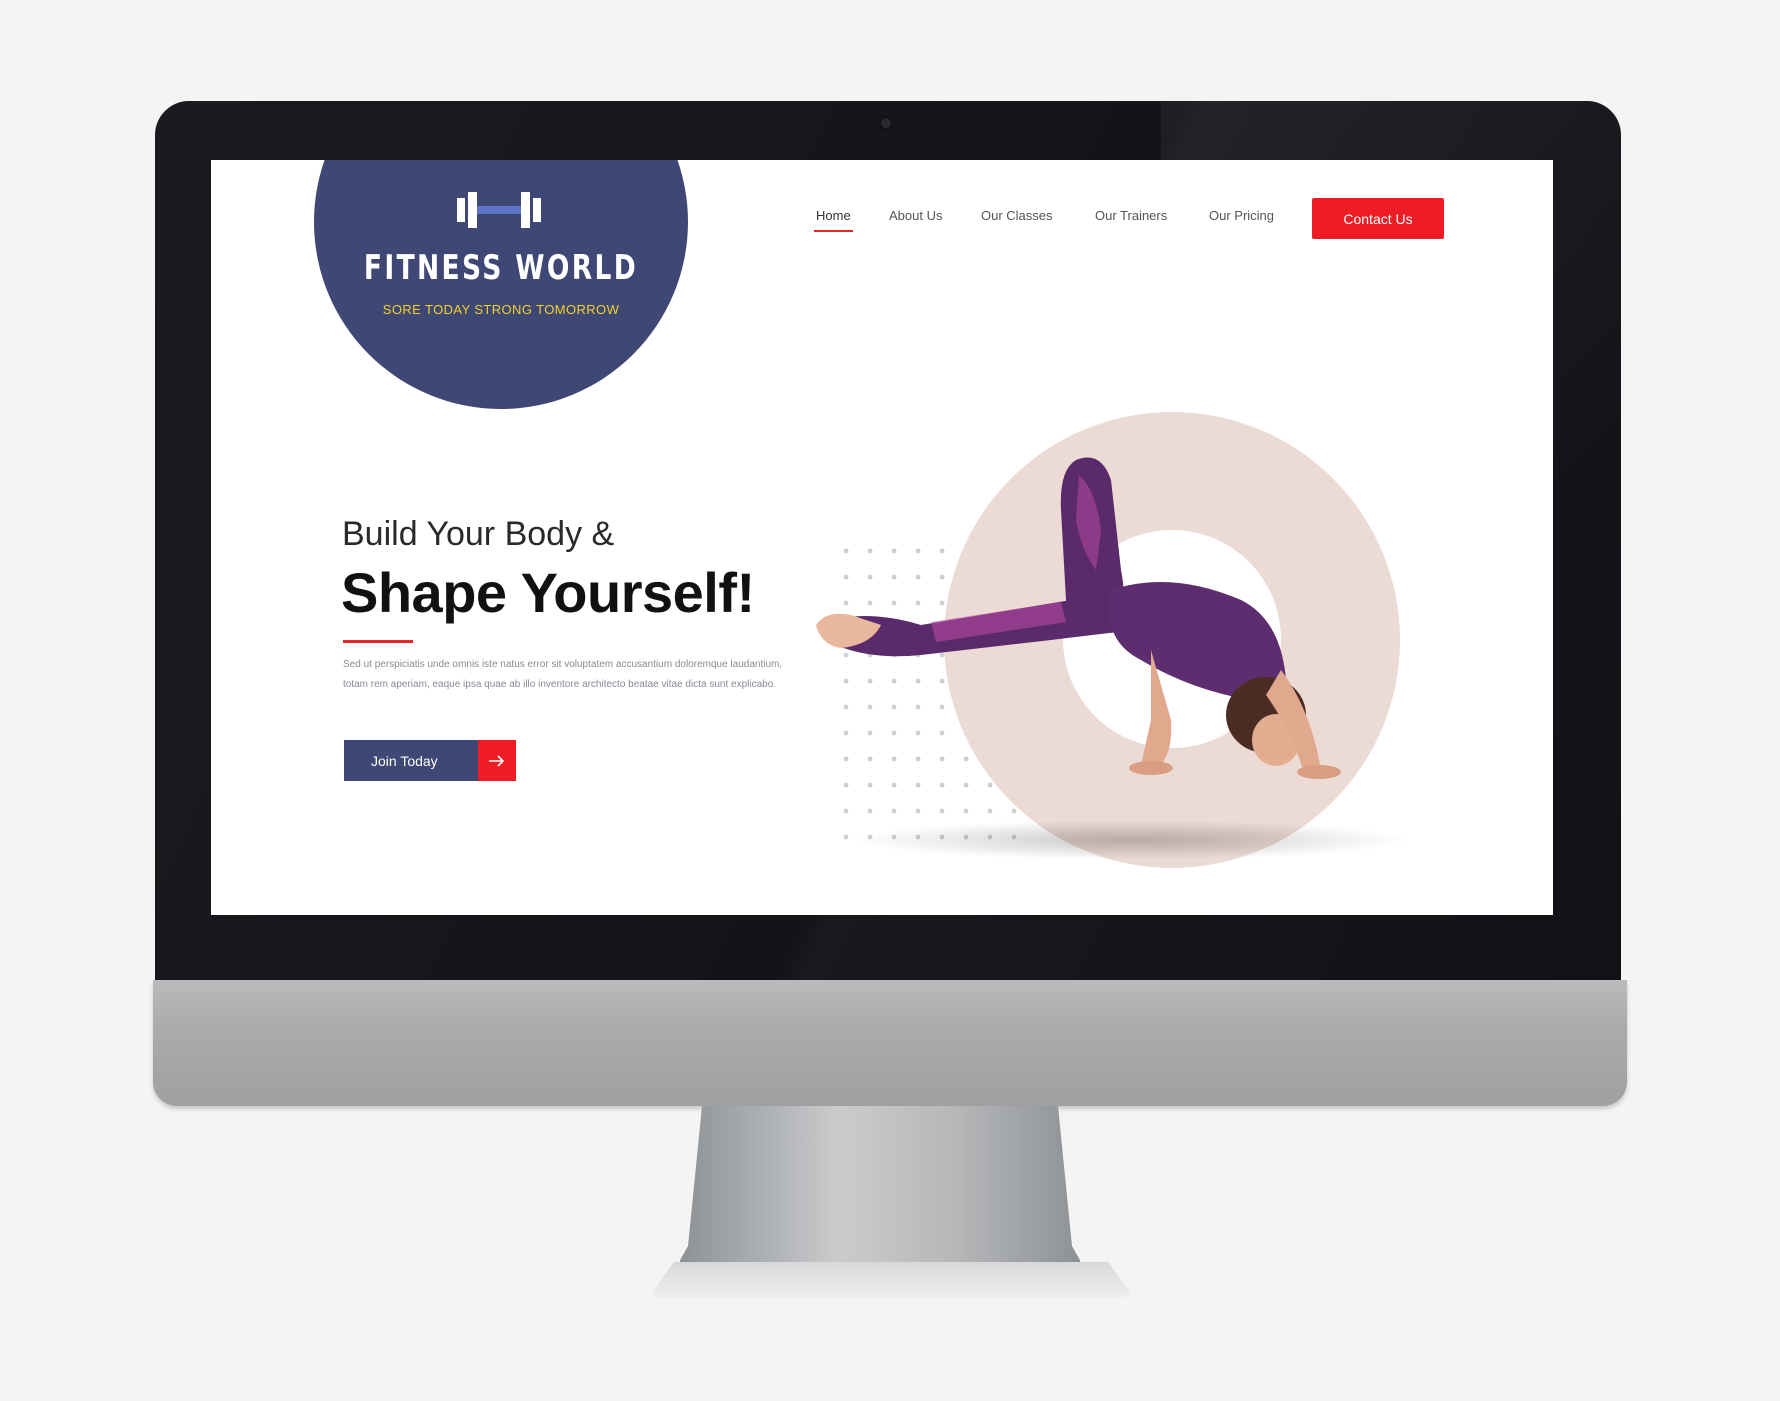  Describe the element at coordinates (404, 760) in the screenshot. I see `join-today-label: Join Today` at that location.